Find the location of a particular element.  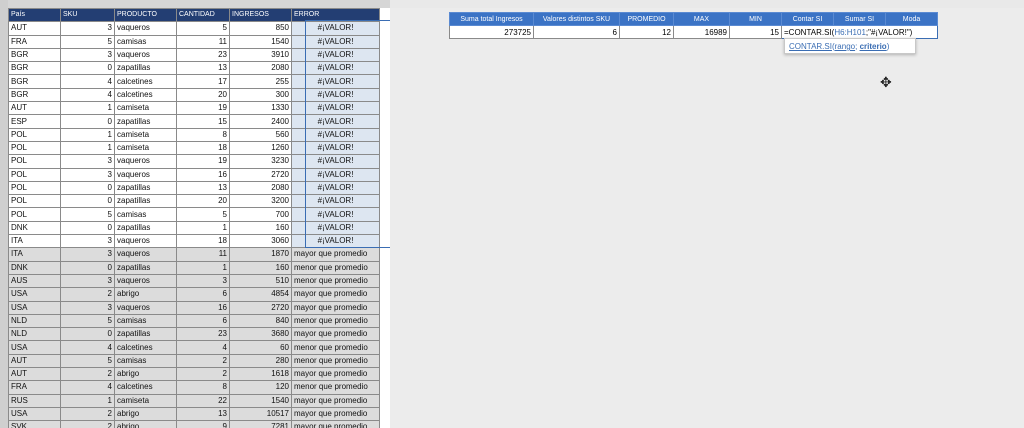

cell-cantidad: 13 is located at coordinates (203, 68).